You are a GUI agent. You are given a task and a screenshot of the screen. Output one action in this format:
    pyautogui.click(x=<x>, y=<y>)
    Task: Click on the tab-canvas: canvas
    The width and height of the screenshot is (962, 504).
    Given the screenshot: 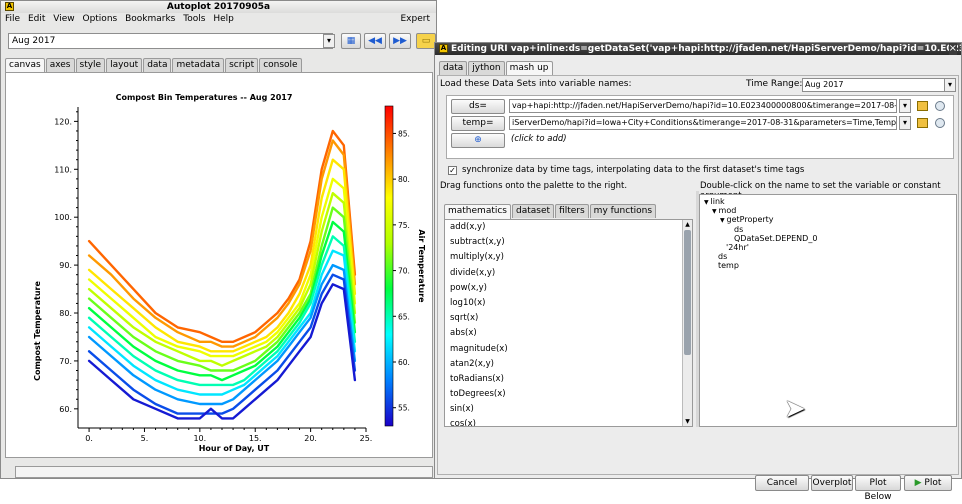 What is the action you would take?
    pyautogui.click(x=25, y=65)
    